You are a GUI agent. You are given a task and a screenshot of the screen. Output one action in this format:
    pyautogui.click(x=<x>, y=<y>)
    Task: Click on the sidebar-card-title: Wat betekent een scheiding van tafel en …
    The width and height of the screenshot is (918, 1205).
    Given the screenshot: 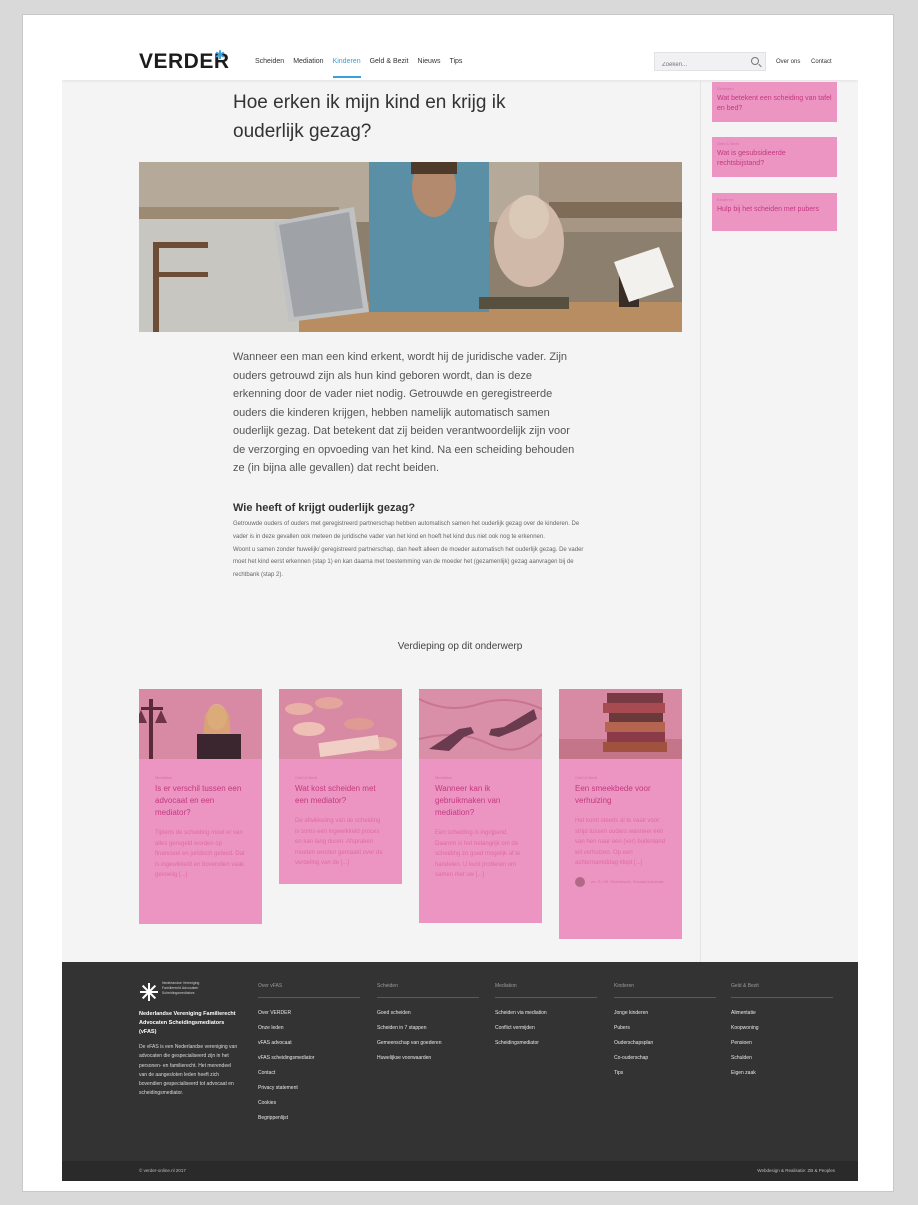 What is the action you would take?
    pyautogui.click(x=774, y=104)
    